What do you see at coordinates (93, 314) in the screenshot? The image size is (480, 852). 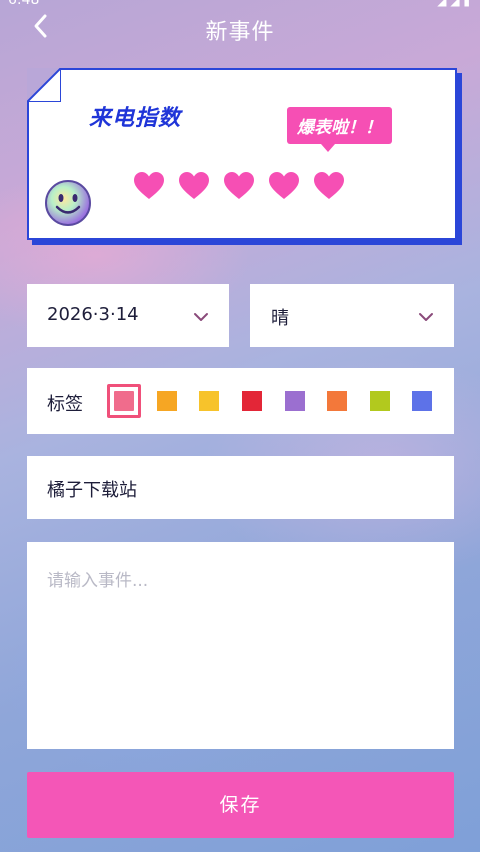 I see `date-value: 2026·3·14` at bounding box center [93, 314].